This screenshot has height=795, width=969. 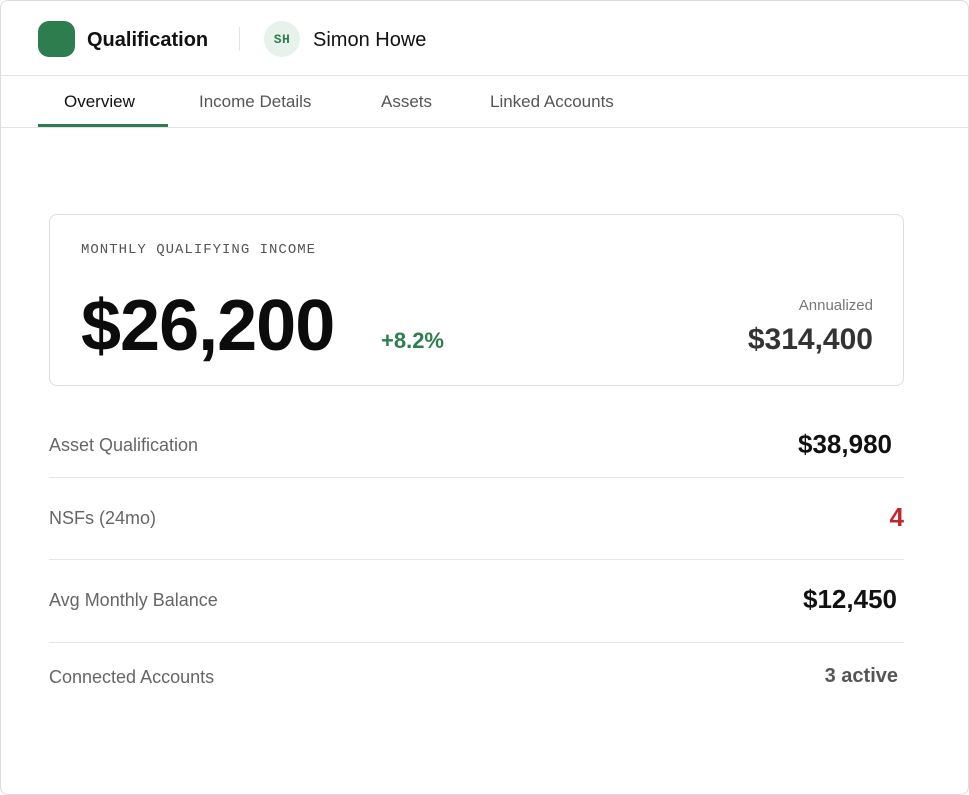 What do you see at coordinates (484, 38) in the screenshot?
I see `header: Qualification SH Simon Howe` at bounding box center [484, 38].